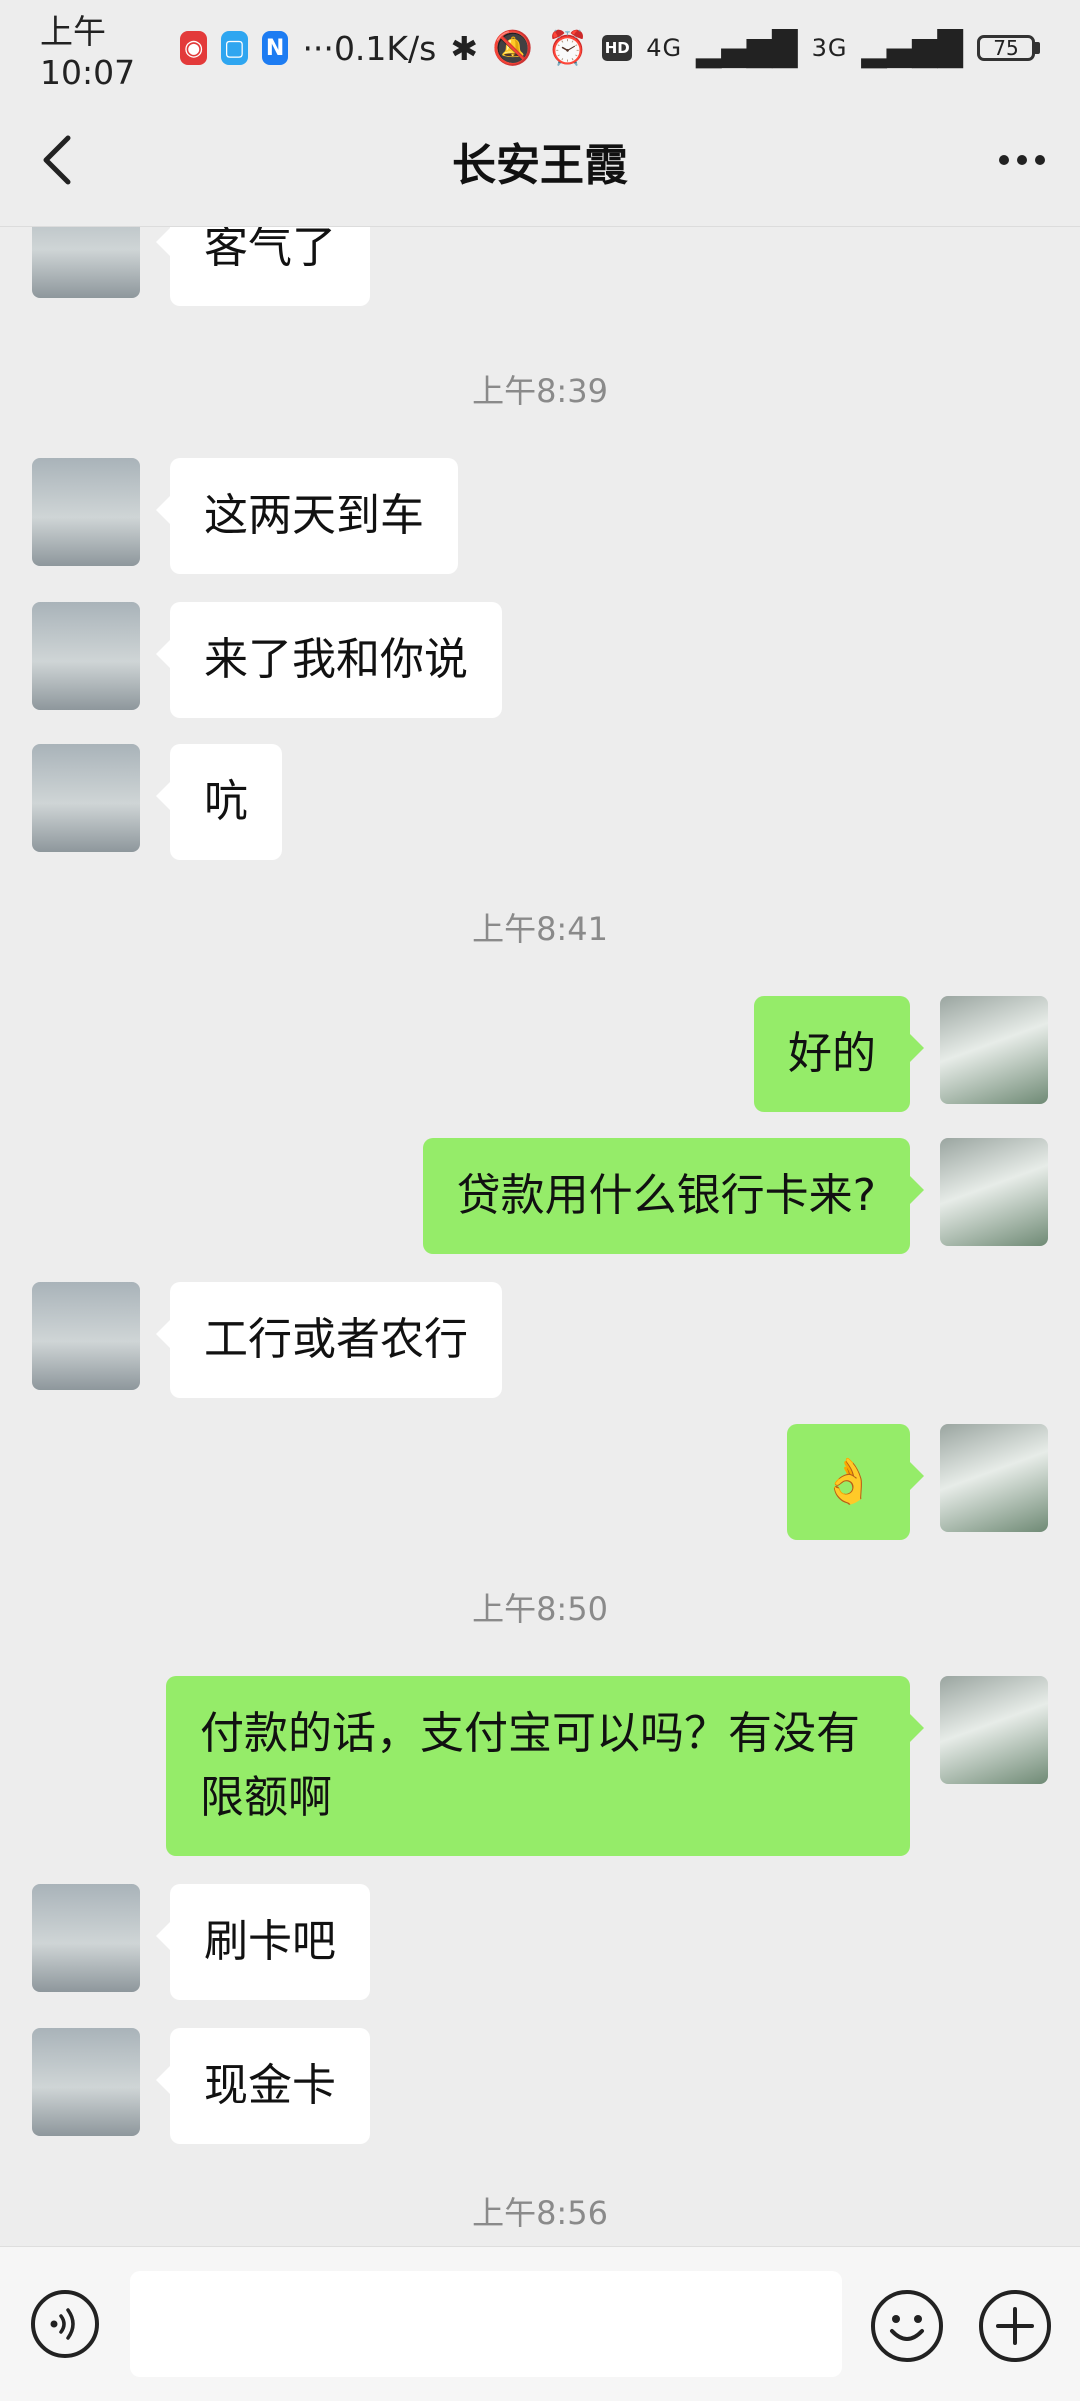 The image size is (1080, 2401). What do you see at coordinates (194, 48) in the screenshot?
I see `netease-music-icon: ◉` at bounding box center [194, 48].